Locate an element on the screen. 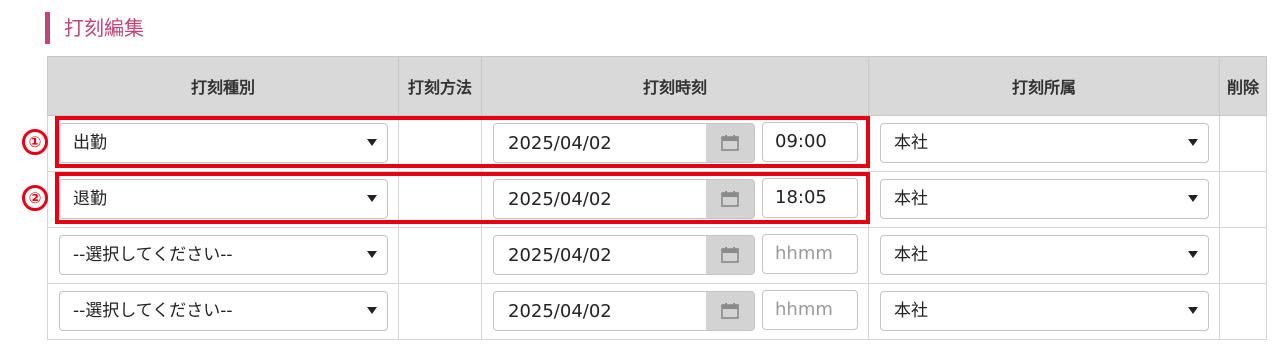  type-cell: 退勤 is located at coordinates (223, 199).